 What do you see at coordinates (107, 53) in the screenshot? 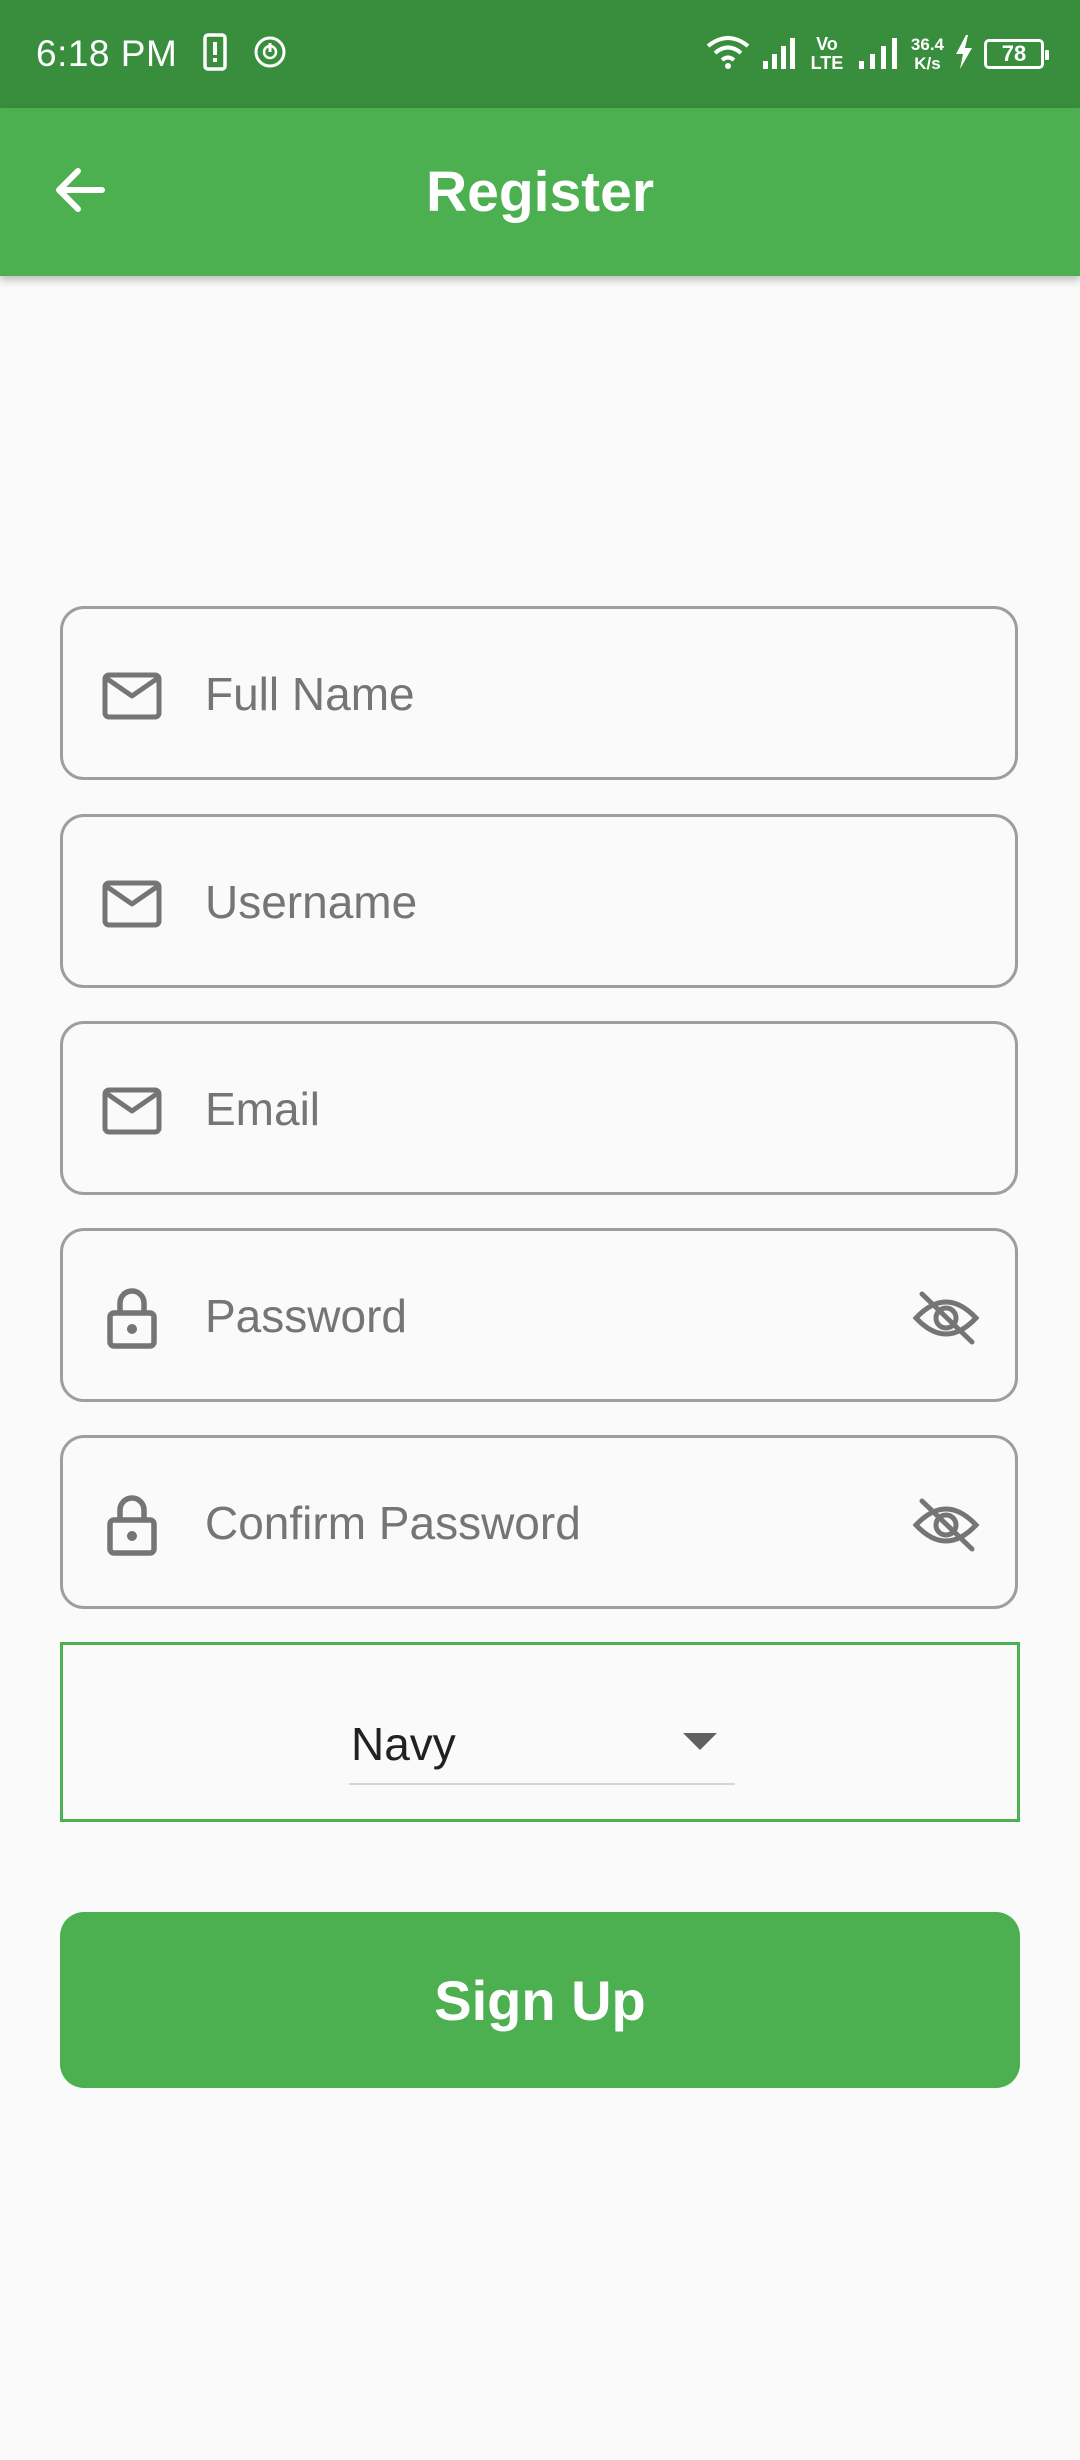
I see `status-time: 6:18 PM` at bounding box center [107, 53].